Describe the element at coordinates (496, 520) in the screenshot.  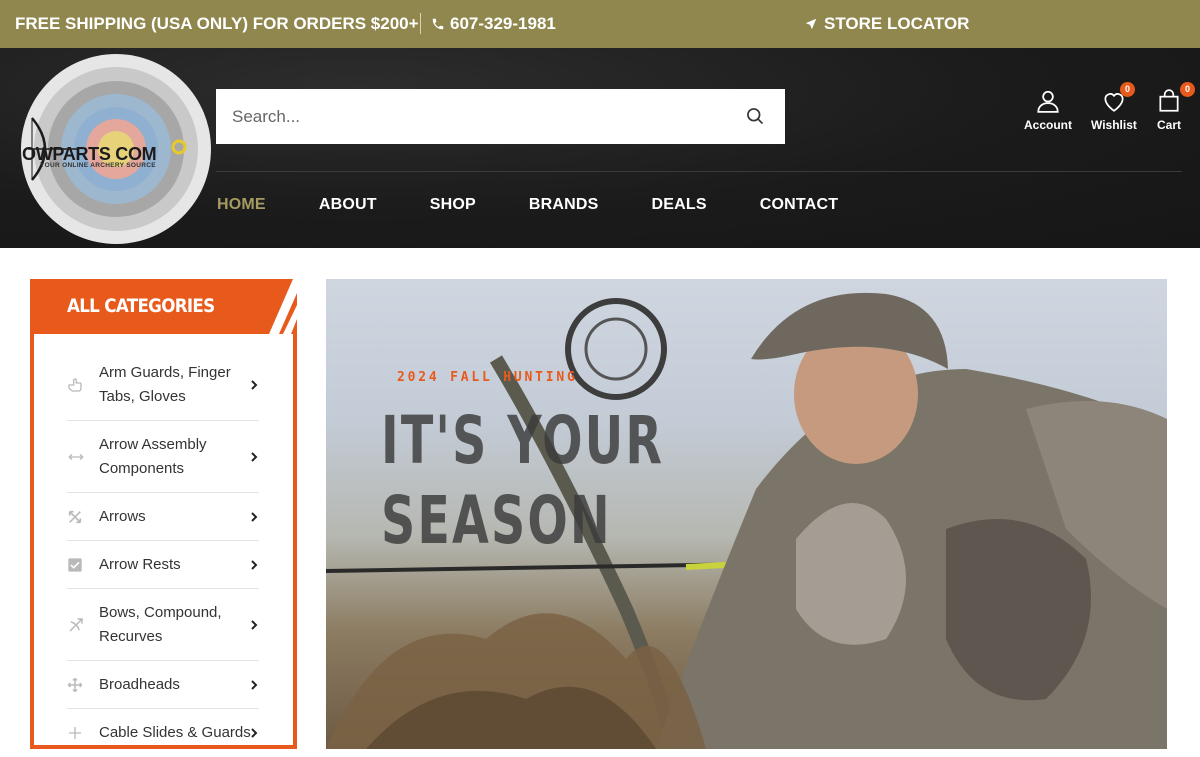
I see `hero-title-line-2: SEASON` at that location.